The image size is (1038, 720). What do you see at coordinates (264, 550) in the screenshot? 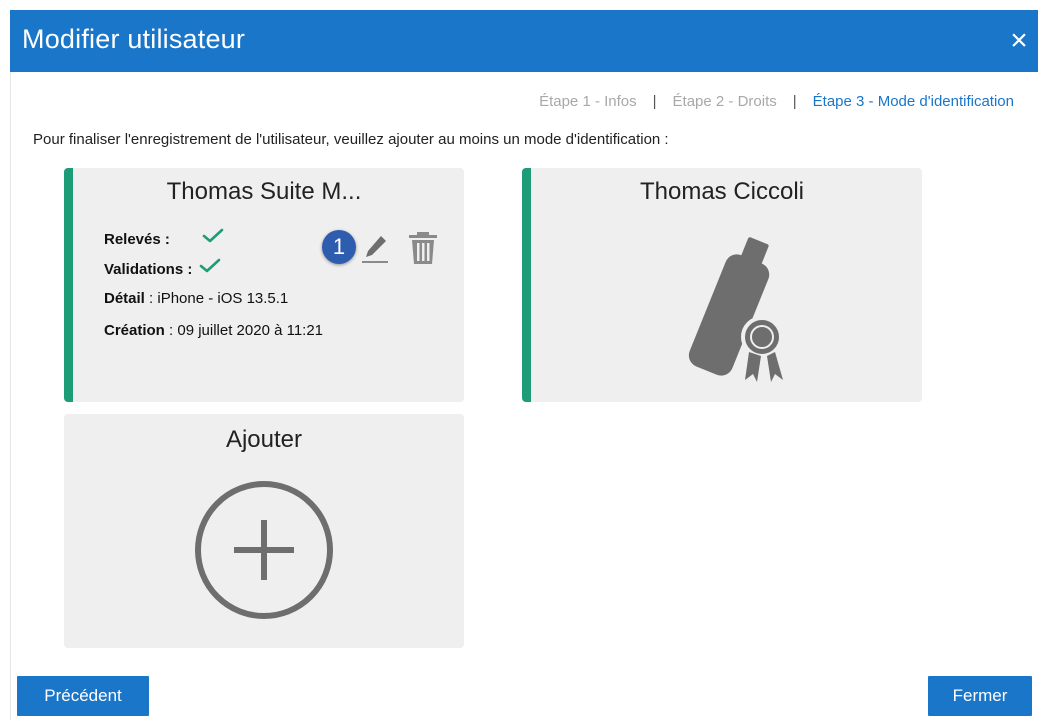
I see `plus-circle-icon` at bounding box center [264, 550].